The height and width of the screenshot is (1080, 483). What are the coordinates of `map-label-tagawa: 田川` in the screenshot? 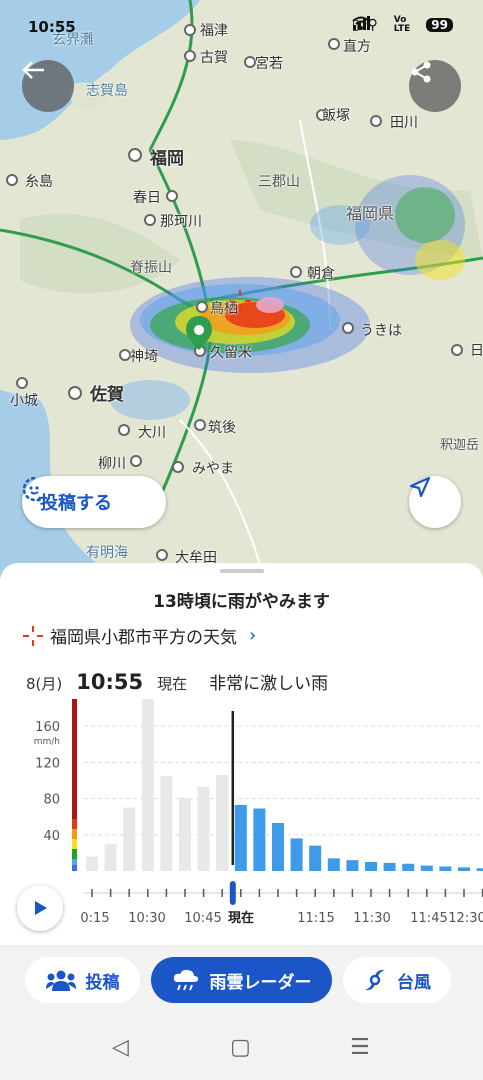 It's located at (404, 123).